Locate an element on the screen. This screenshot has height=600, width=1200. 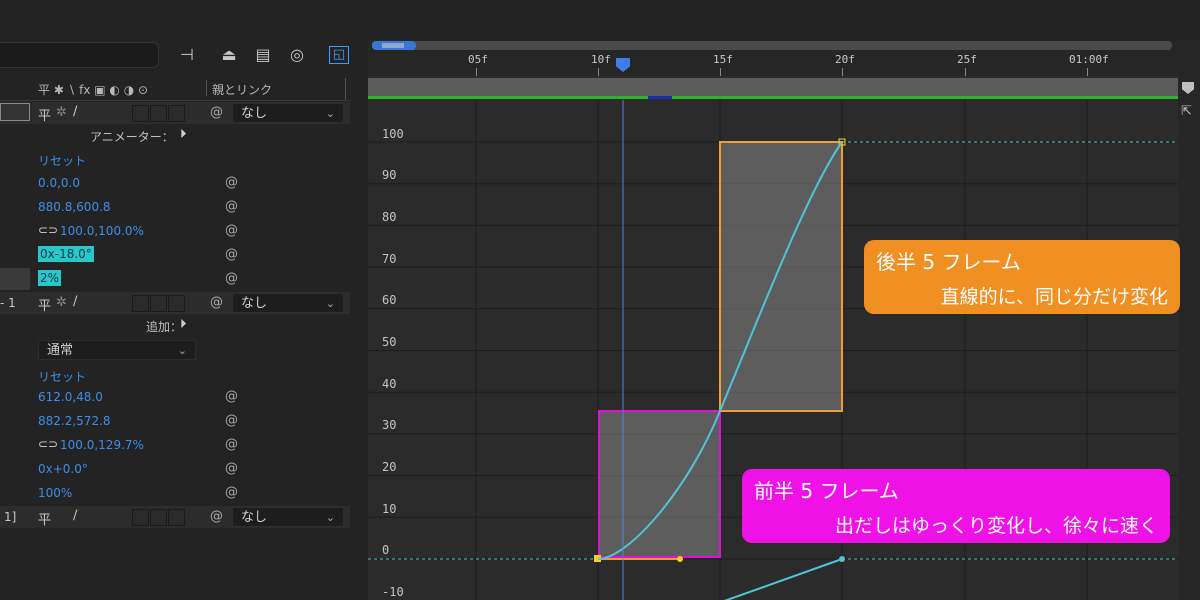
axis-label: 100 is located at coordinates (393, 134).